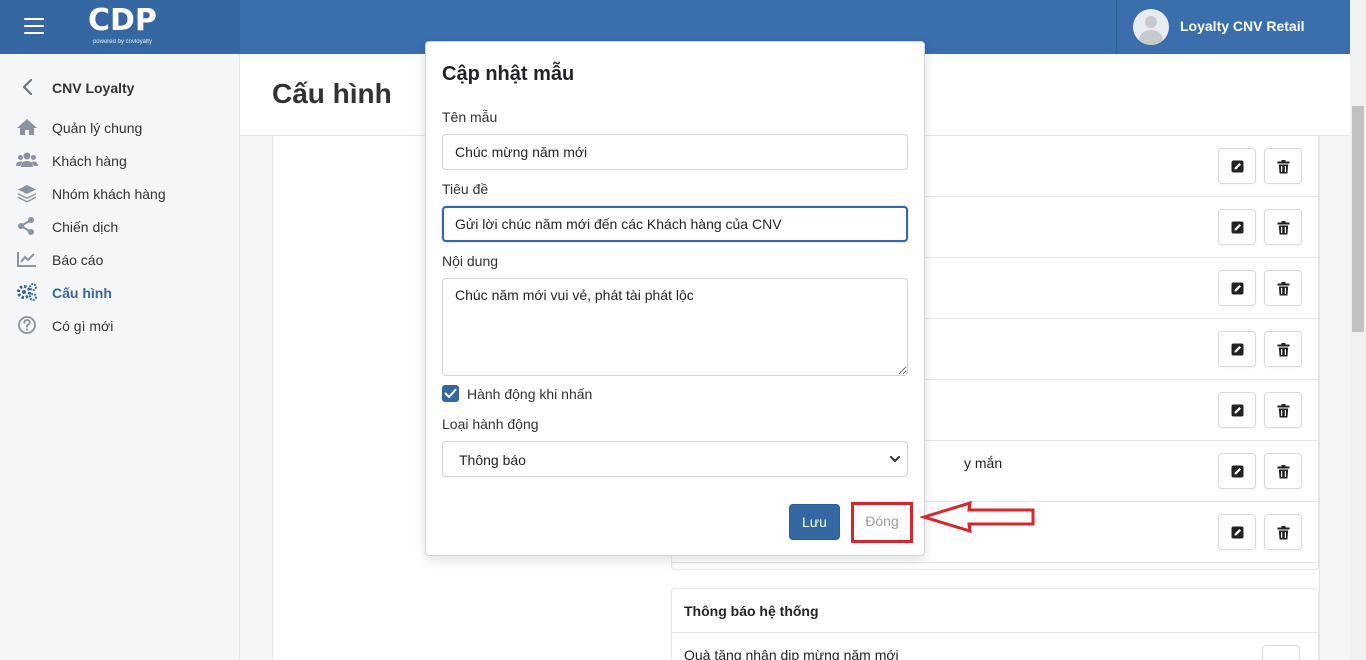  What do you see at coordinates (82, 293) in the screenshot?
I see `sidebar-item-label: Cấu hình` at bounding box center [82, 293].